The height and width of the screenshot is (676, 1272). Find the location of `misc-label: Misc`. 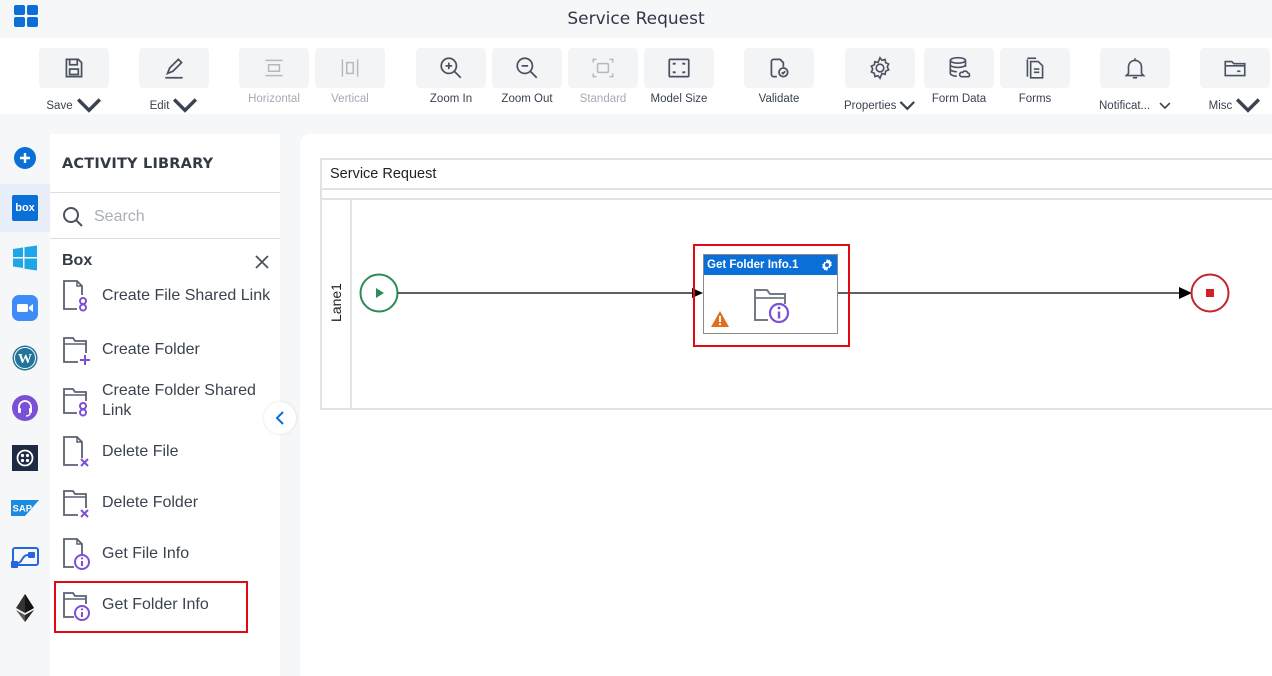

misc-label: Misc is located at coordinates (1220, 106).